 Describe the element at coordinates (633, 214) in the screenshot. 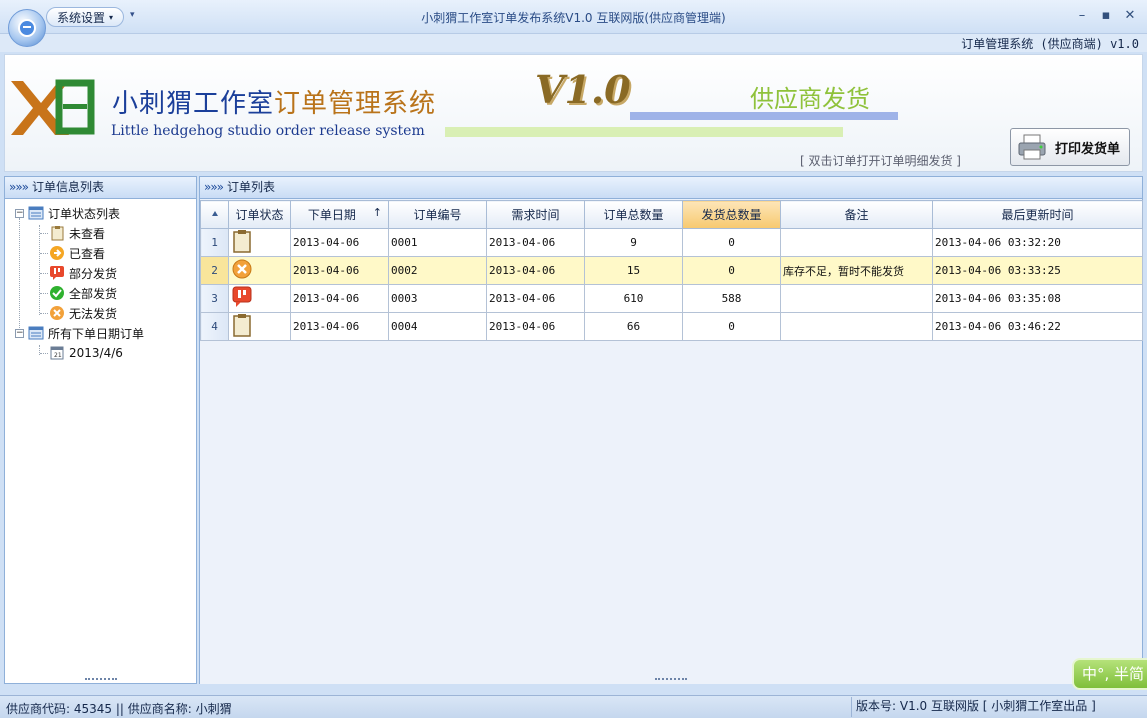

I see `column-header-total-qty: 订单总数量` at that location.